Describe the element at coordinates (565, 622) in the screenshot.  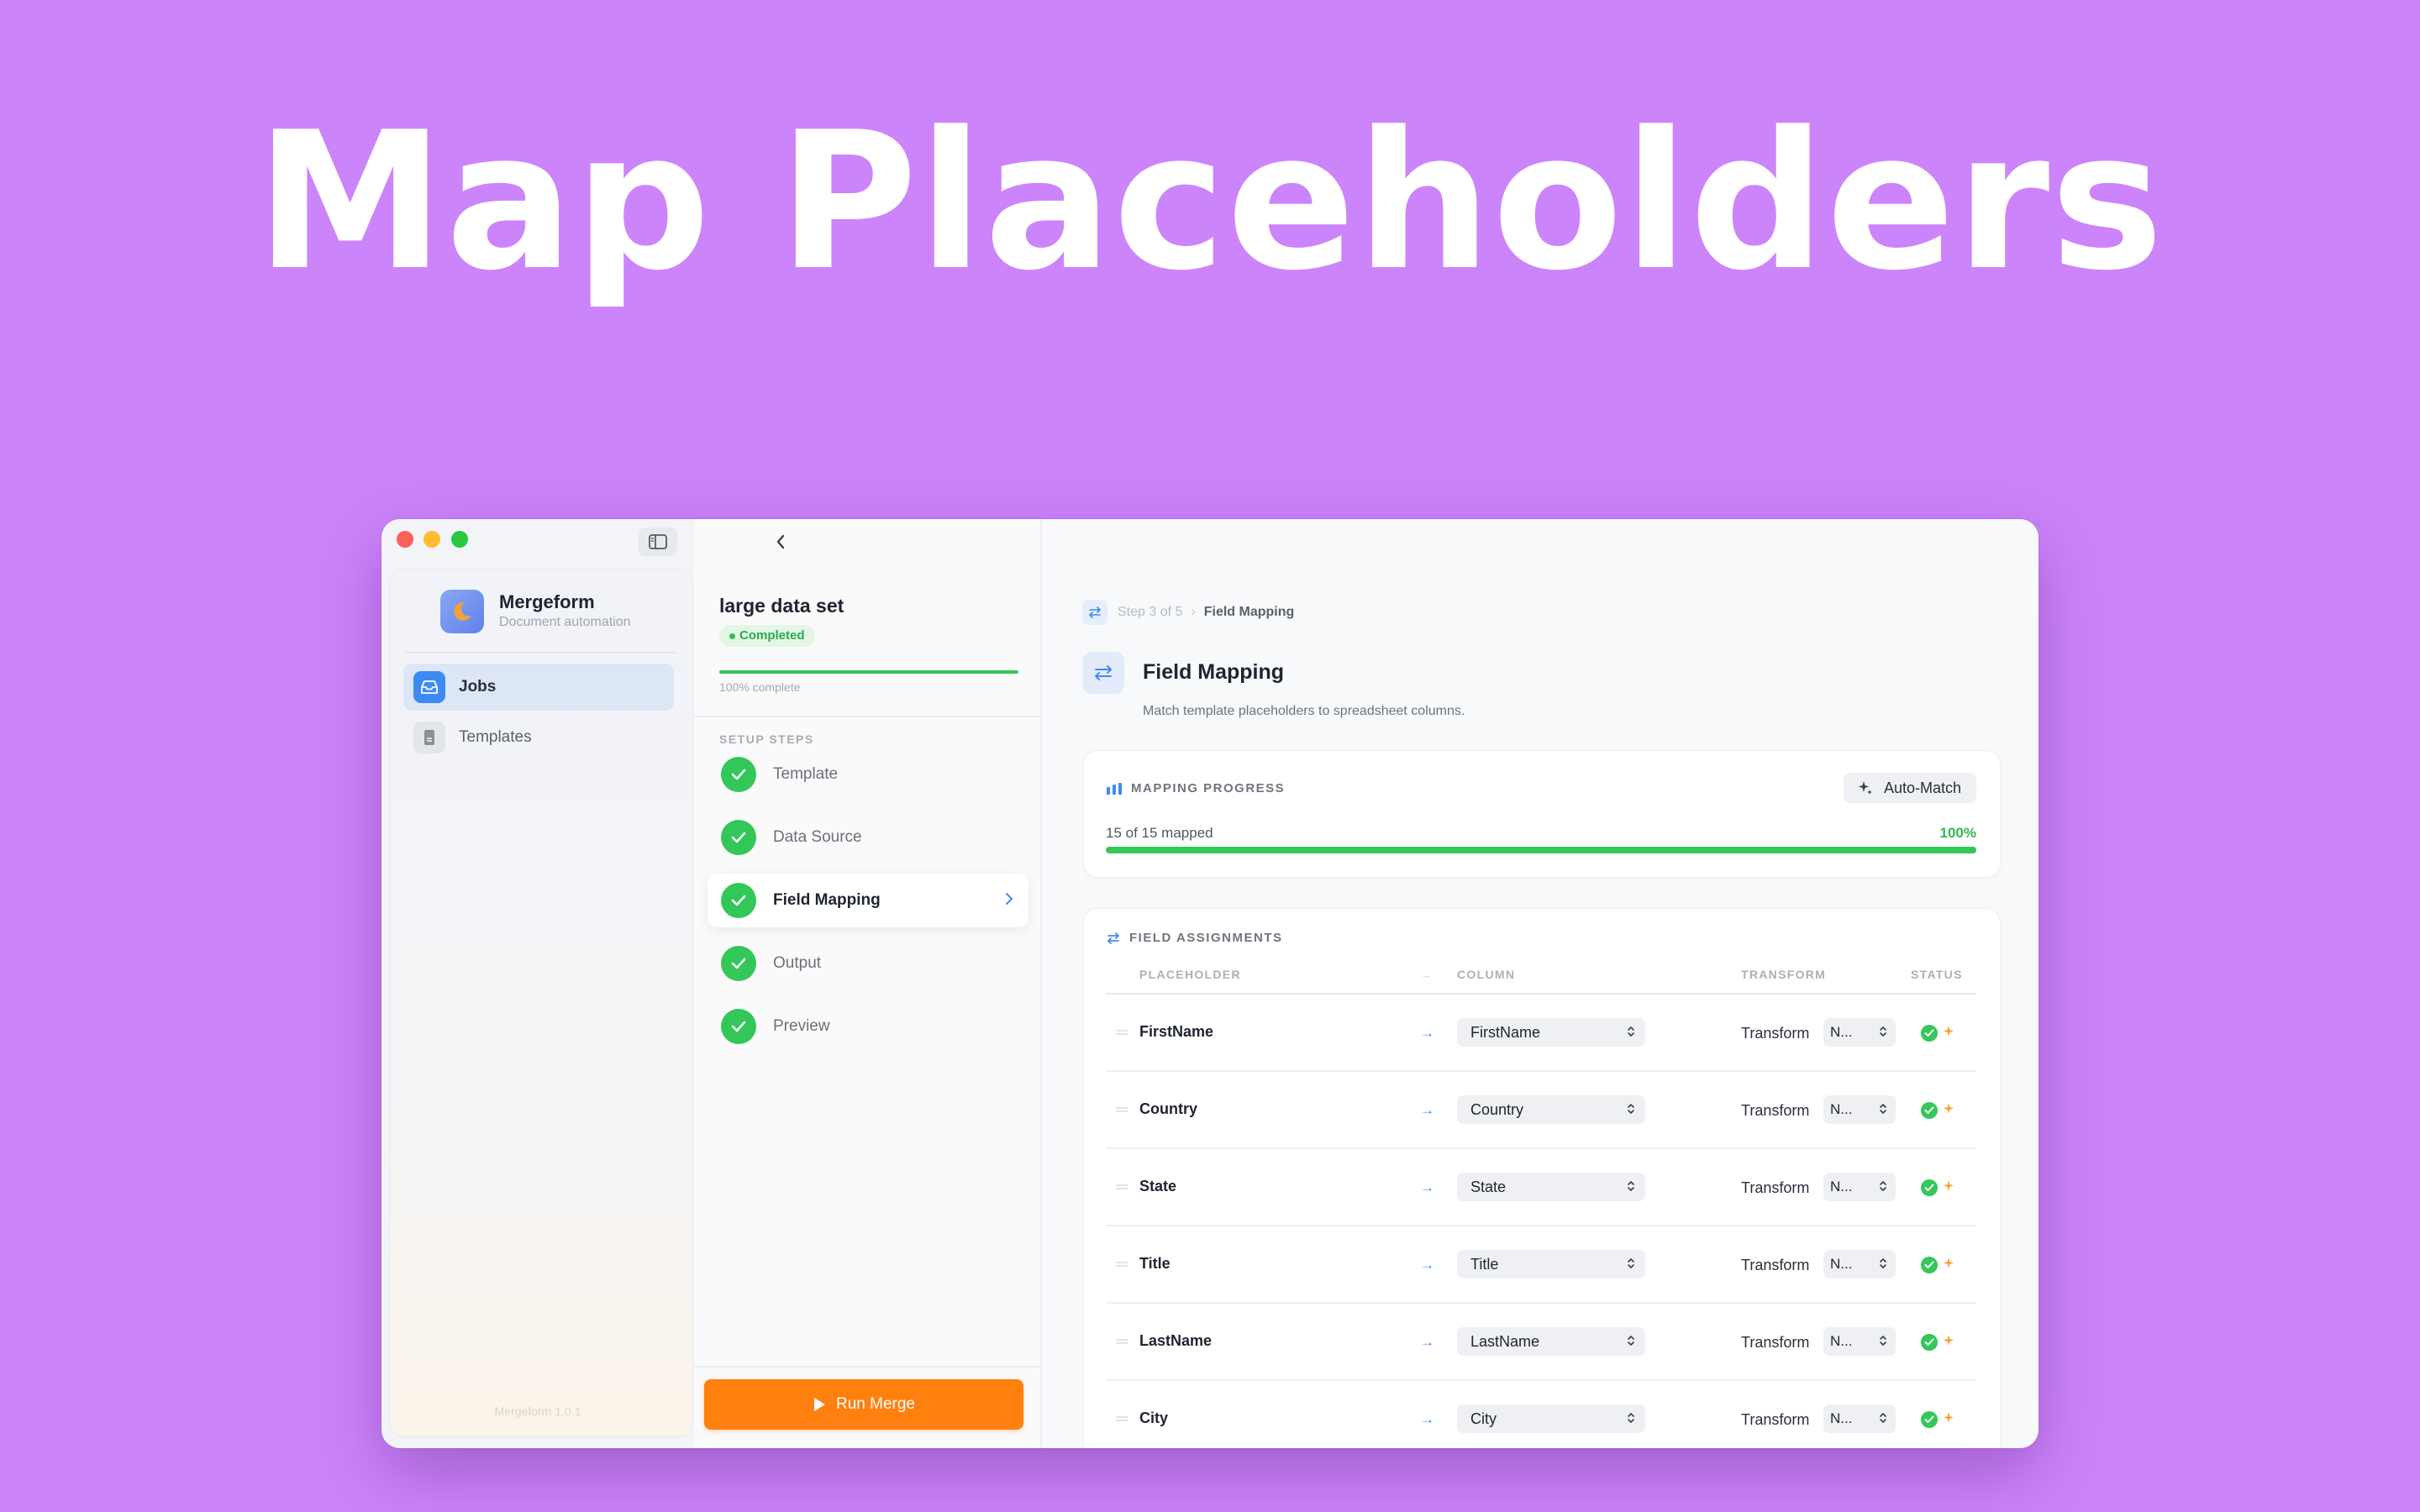
I see `app-subtitle: Document automation` at that location.